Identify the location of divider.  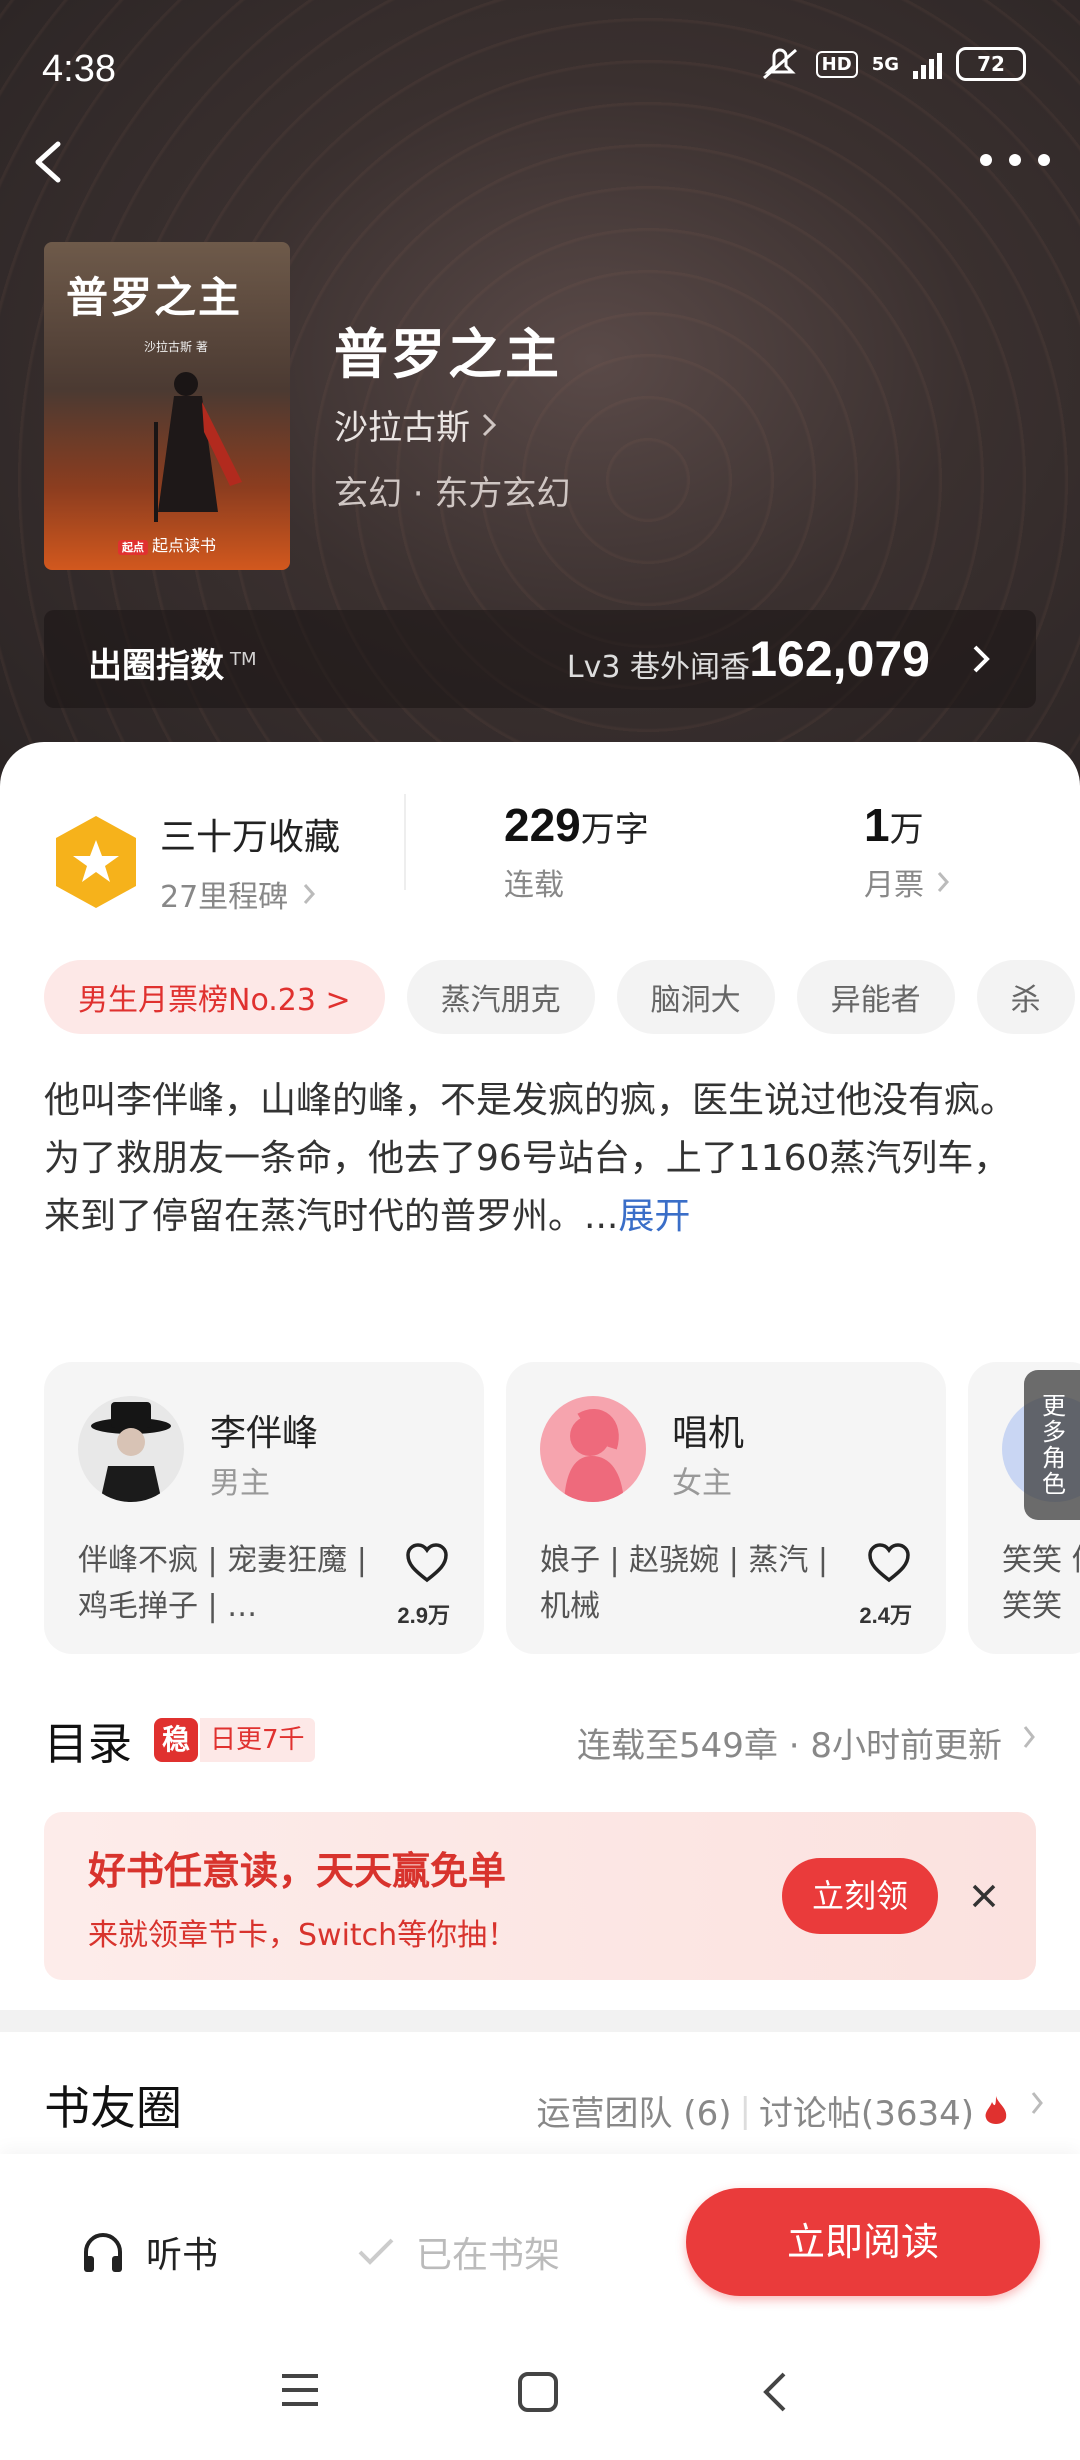
(405, 842).